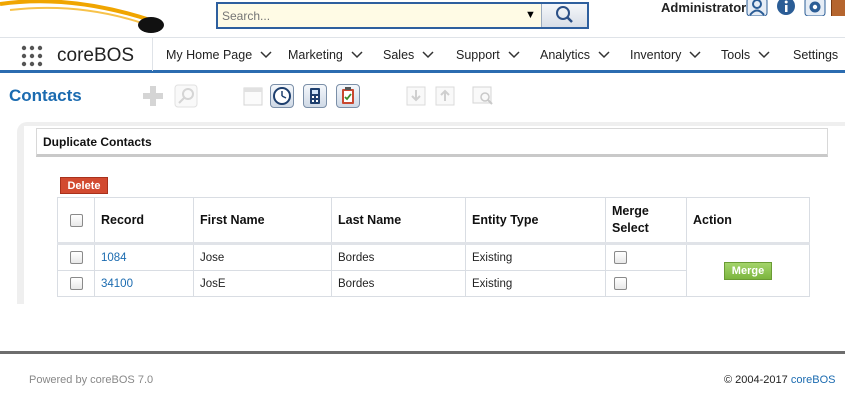 This screenshot has height=406, width=845. Describe the element at coordinates (703, 7) in the screenshot. I see `user-name: Administrator` at that location.